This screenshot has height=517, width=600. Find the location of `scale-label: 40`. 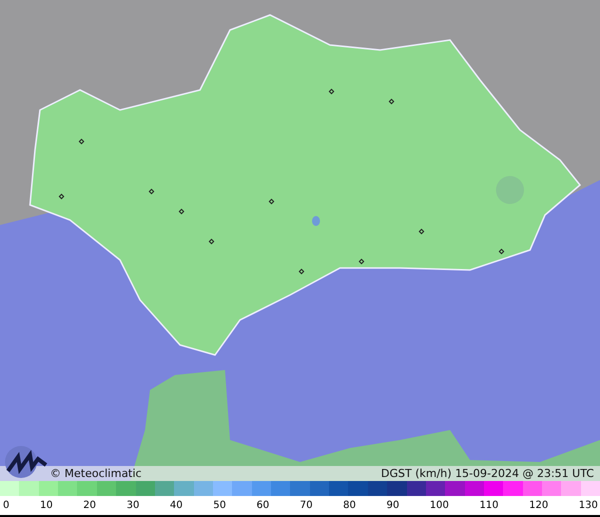

scale-label: 40 is located at coordinates (176, 506).